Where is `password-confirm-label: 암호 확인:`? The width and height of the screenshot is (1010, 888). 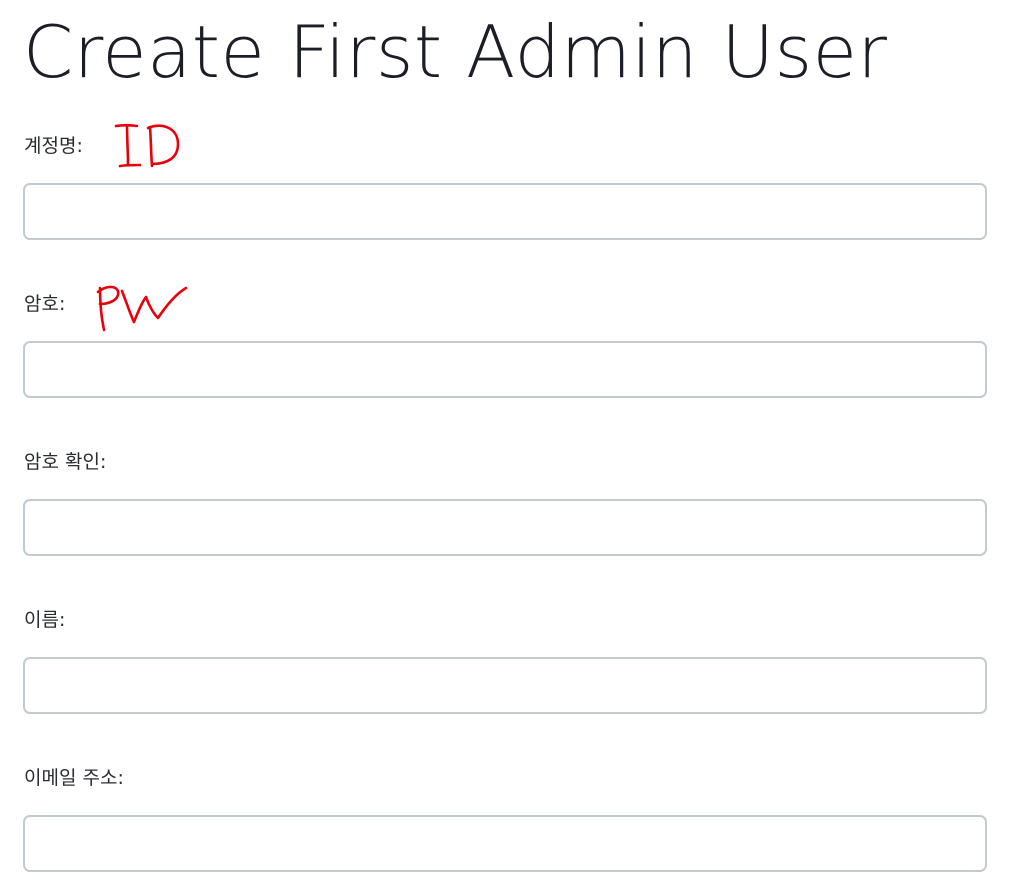
password-confirm-label: 암호 확인: is located at coordinates (65, 462).